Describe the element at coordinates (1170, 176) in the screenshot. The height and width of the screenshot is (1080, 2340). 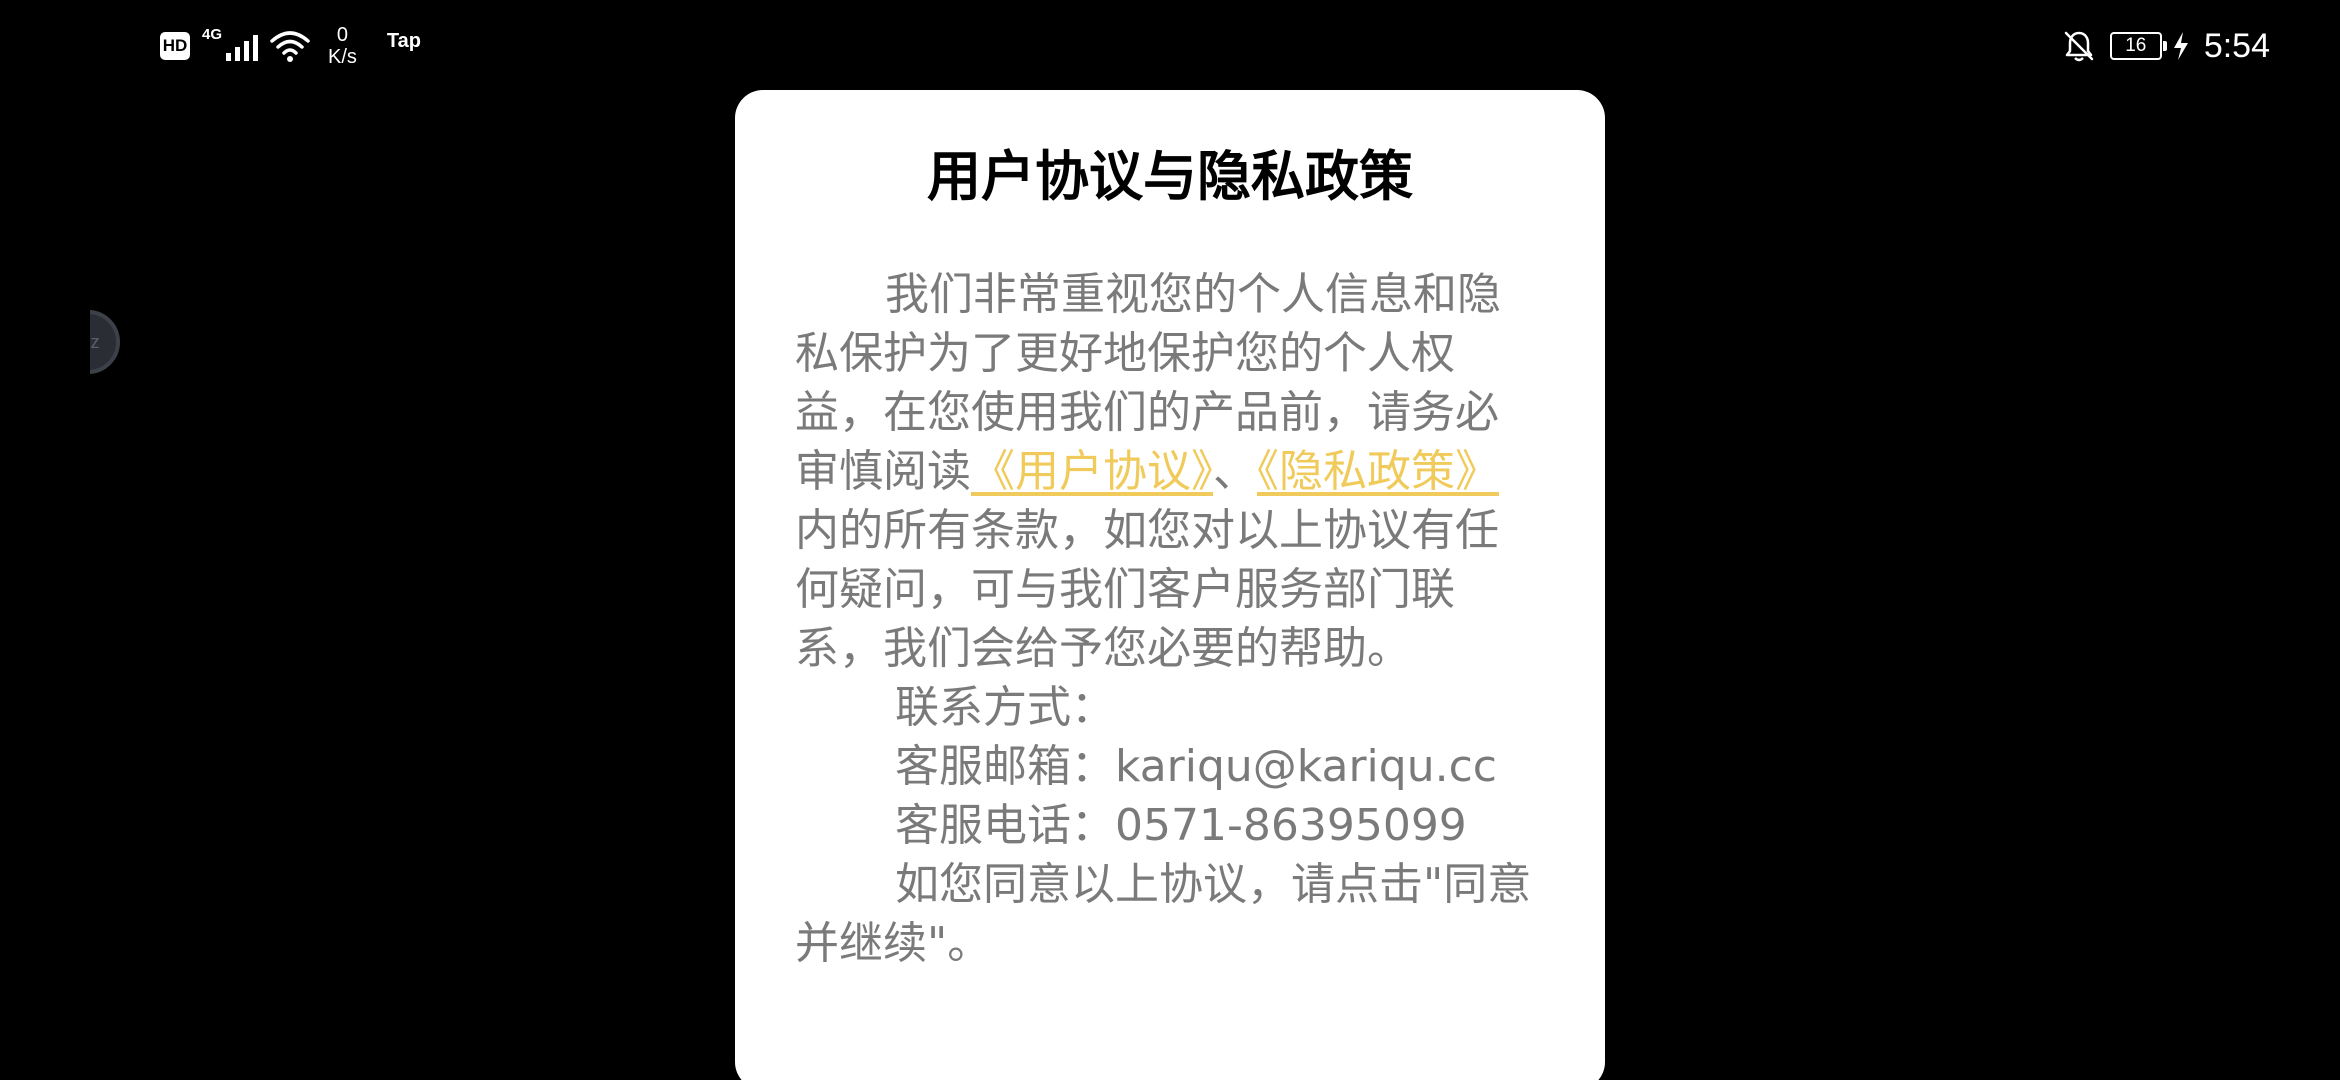
I see `dialog-title: 用户协议与隐私政策` at that location.